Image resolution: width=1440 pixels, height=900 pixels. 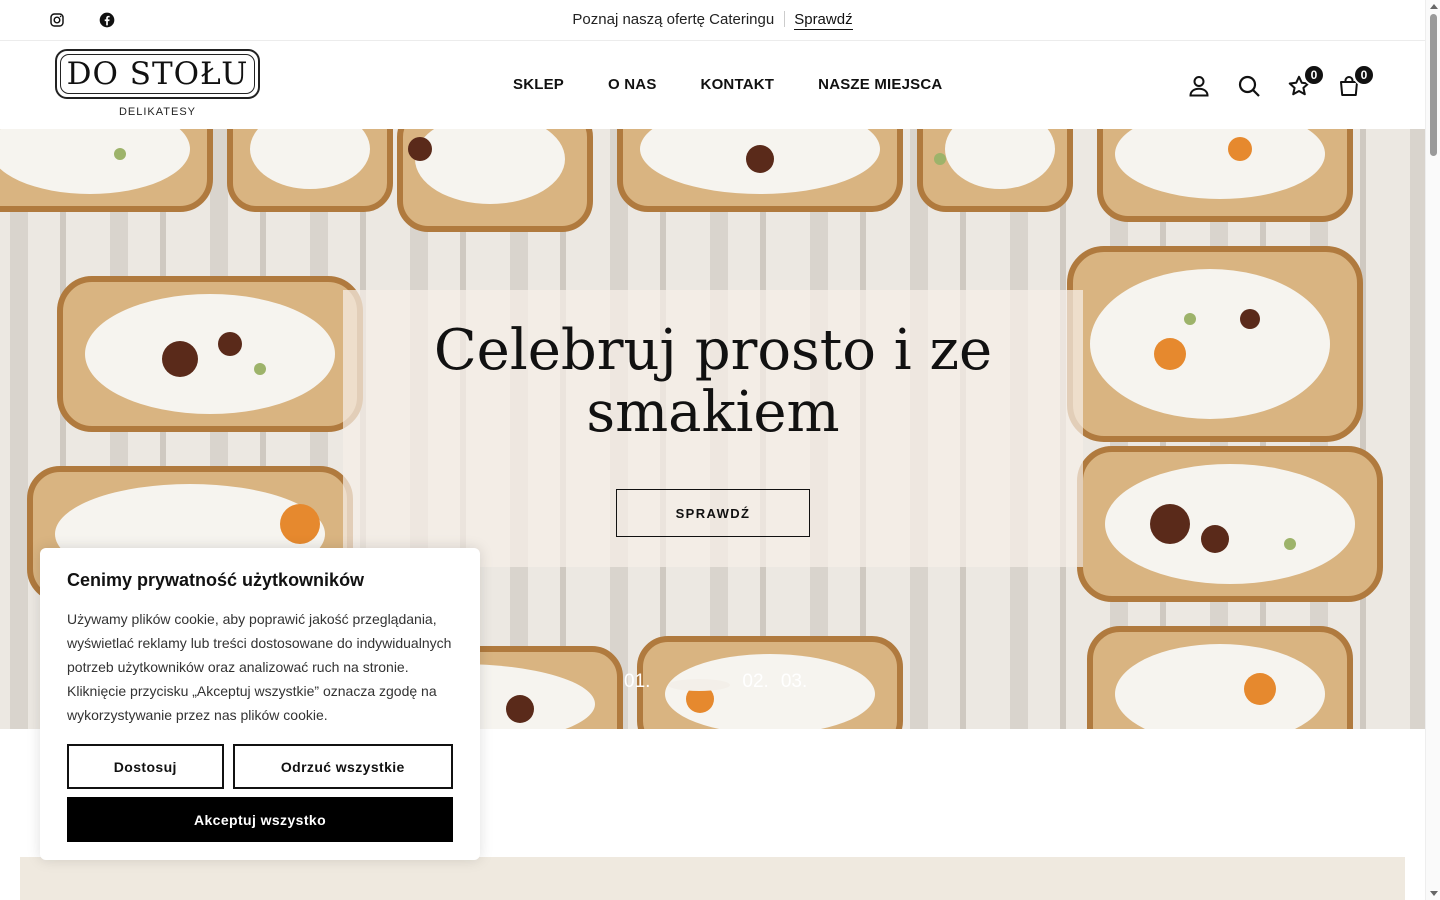 What do you see at coordinates (145, 766) in the screenshot?
I see `cookie-customize-button: Dostosuj` at bounding box center [145, 766].